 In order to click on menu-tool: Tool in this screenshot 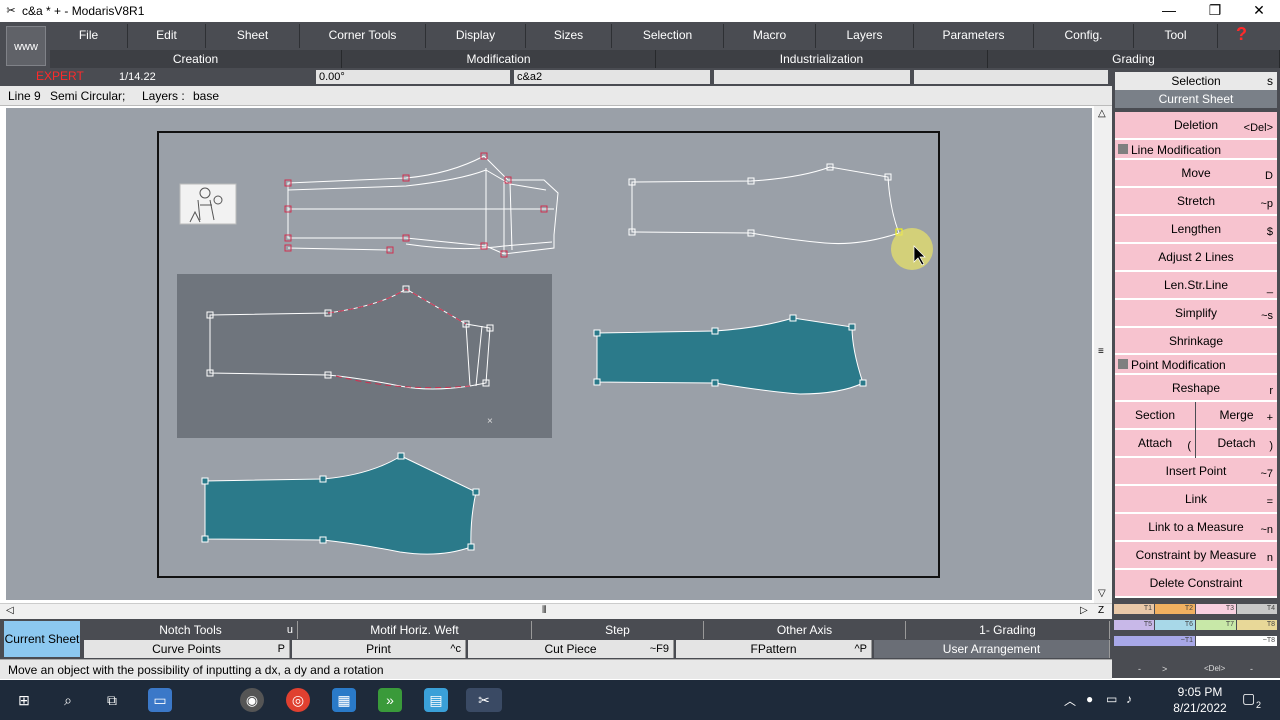, I will do `click(1176, 36)`.